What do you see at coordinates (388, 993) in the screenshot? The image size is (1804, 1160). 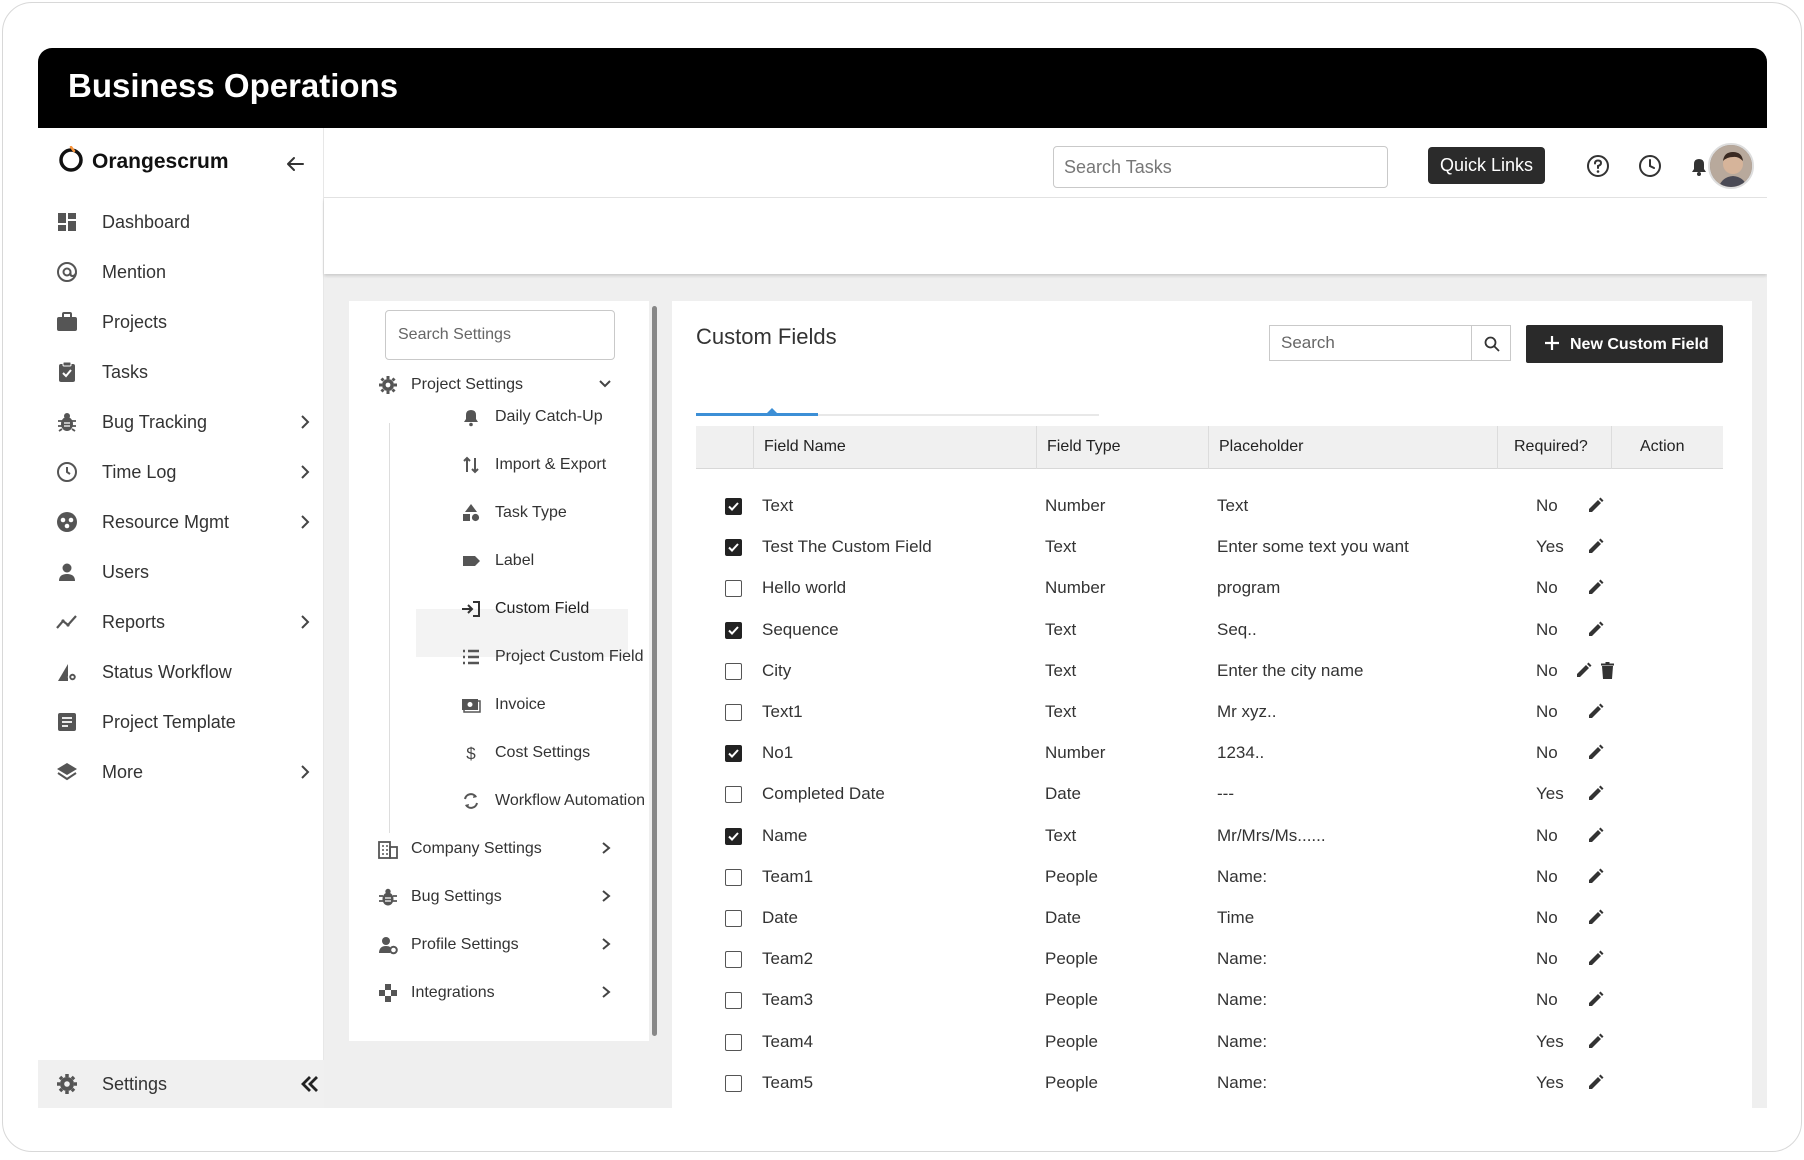 I see `integrations-icon` at bounding box center [388, 993].